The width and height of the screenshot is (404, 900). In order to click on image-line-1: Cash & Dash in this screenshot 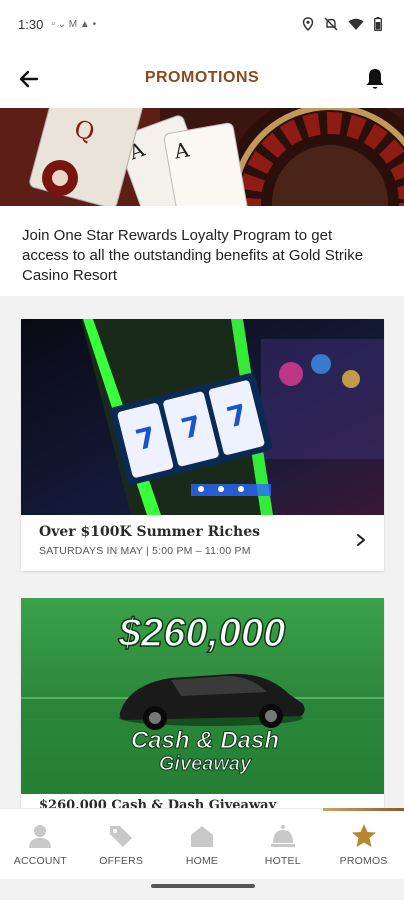, I will do `click(205, 740)`.